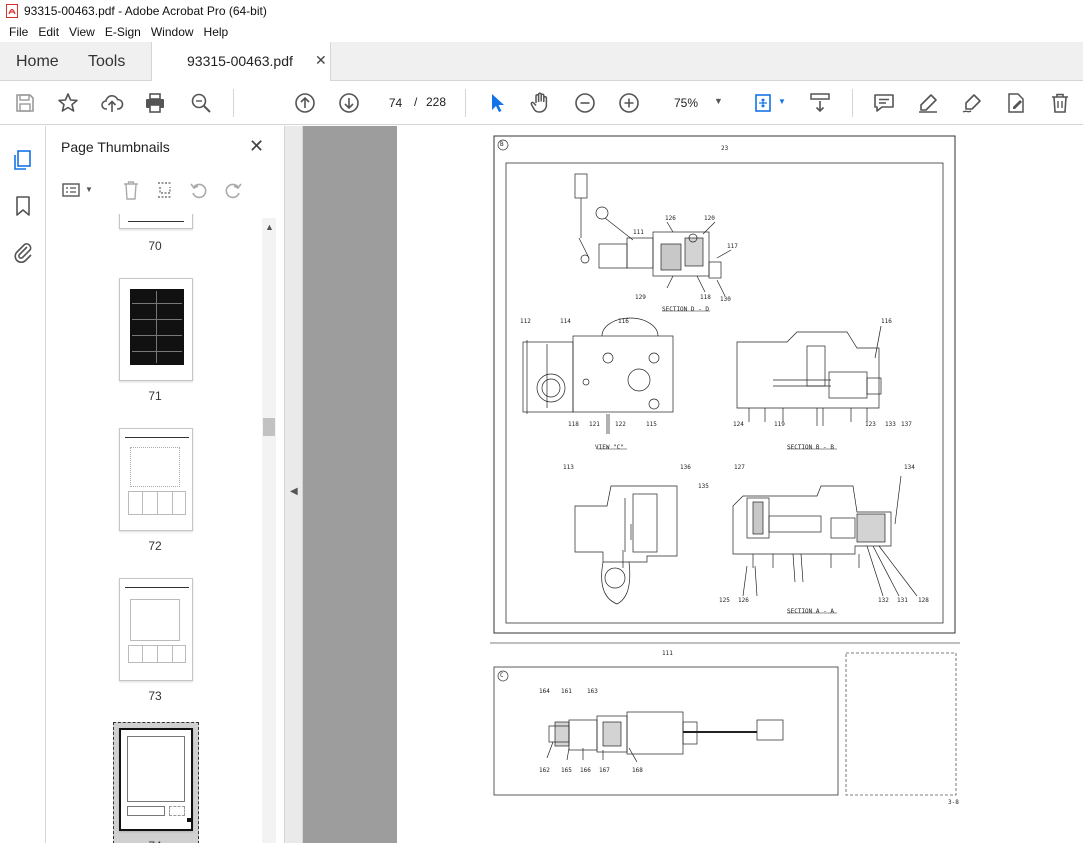 The width and height of the screenshot is (1083, 843). I want to click on close-tab-icon: ✕, so click(321, 60).